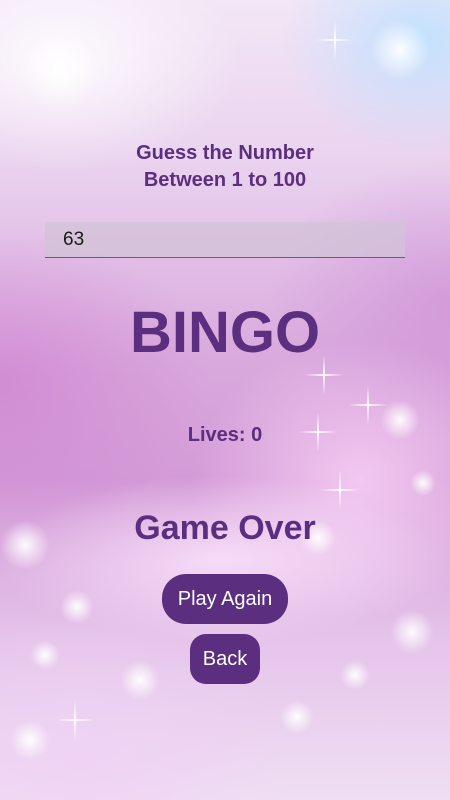  I want to click on guess-input-container, so click(225, 240).